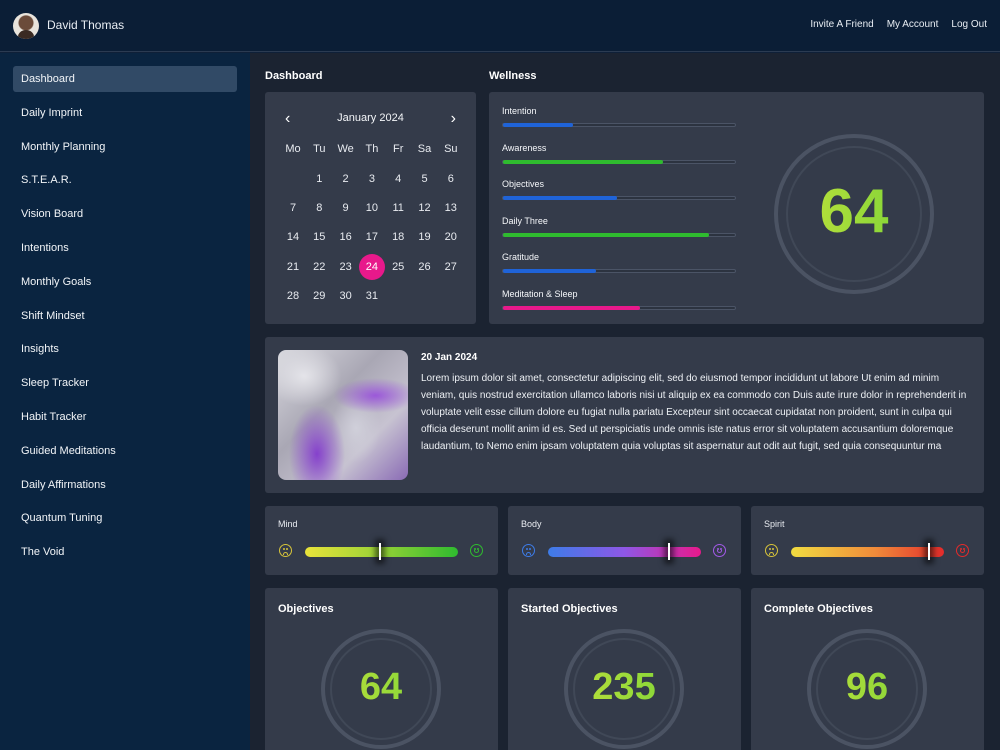  I want to click on calendar-day: 3, so click(372, 179).